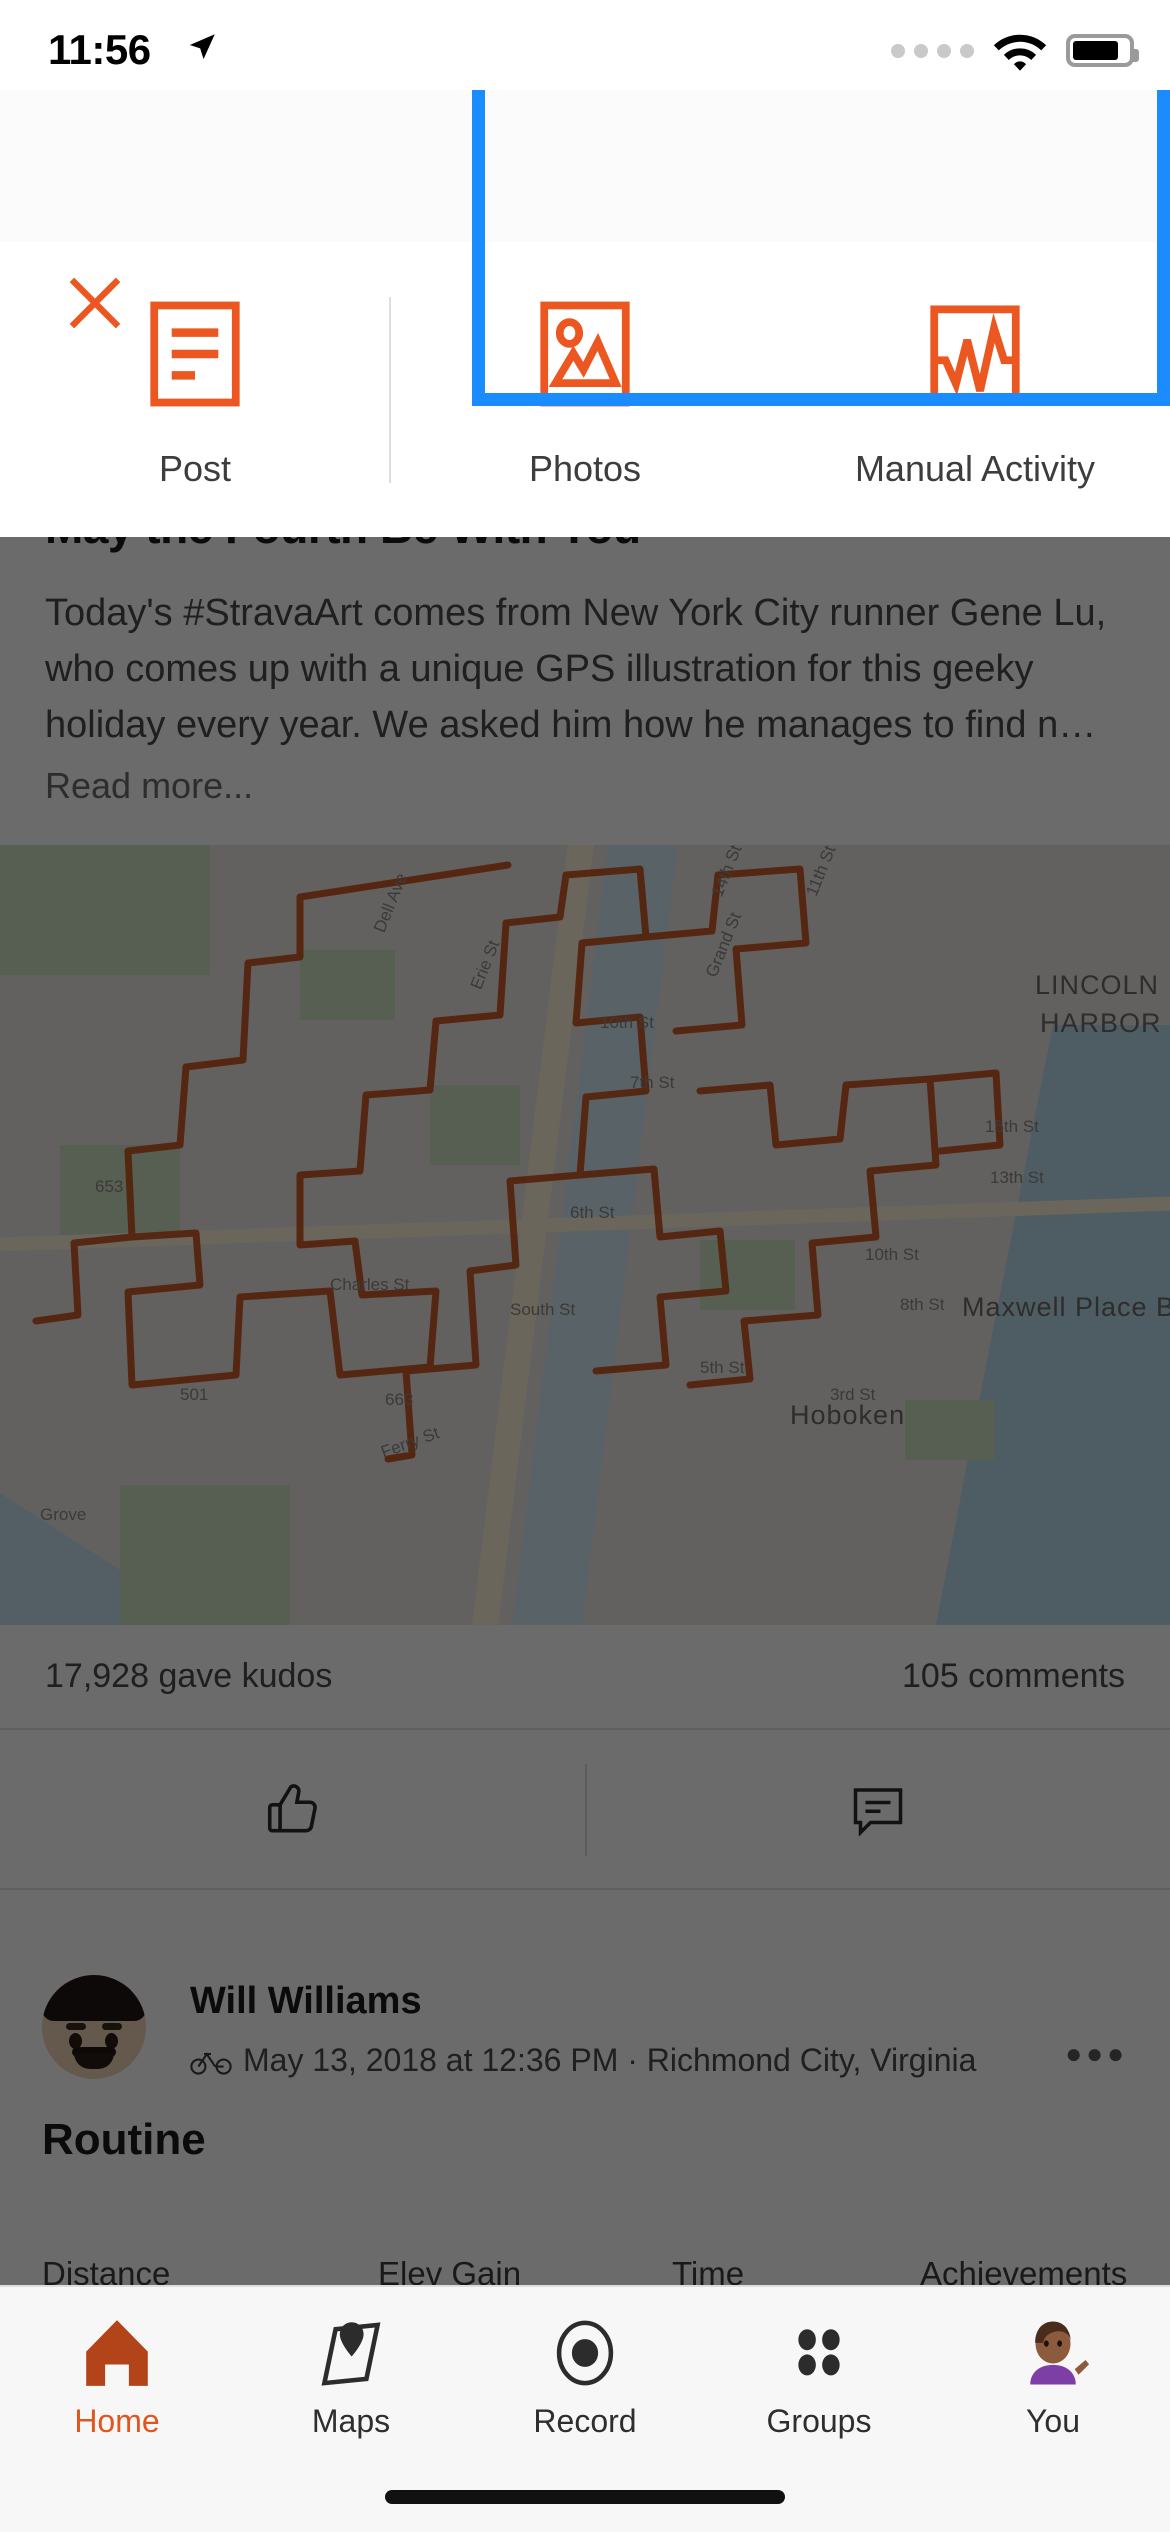 The height and width of the screenshot is (2532, 1170). I want to click on sheet-tab-post: Post, so click(195, 389).